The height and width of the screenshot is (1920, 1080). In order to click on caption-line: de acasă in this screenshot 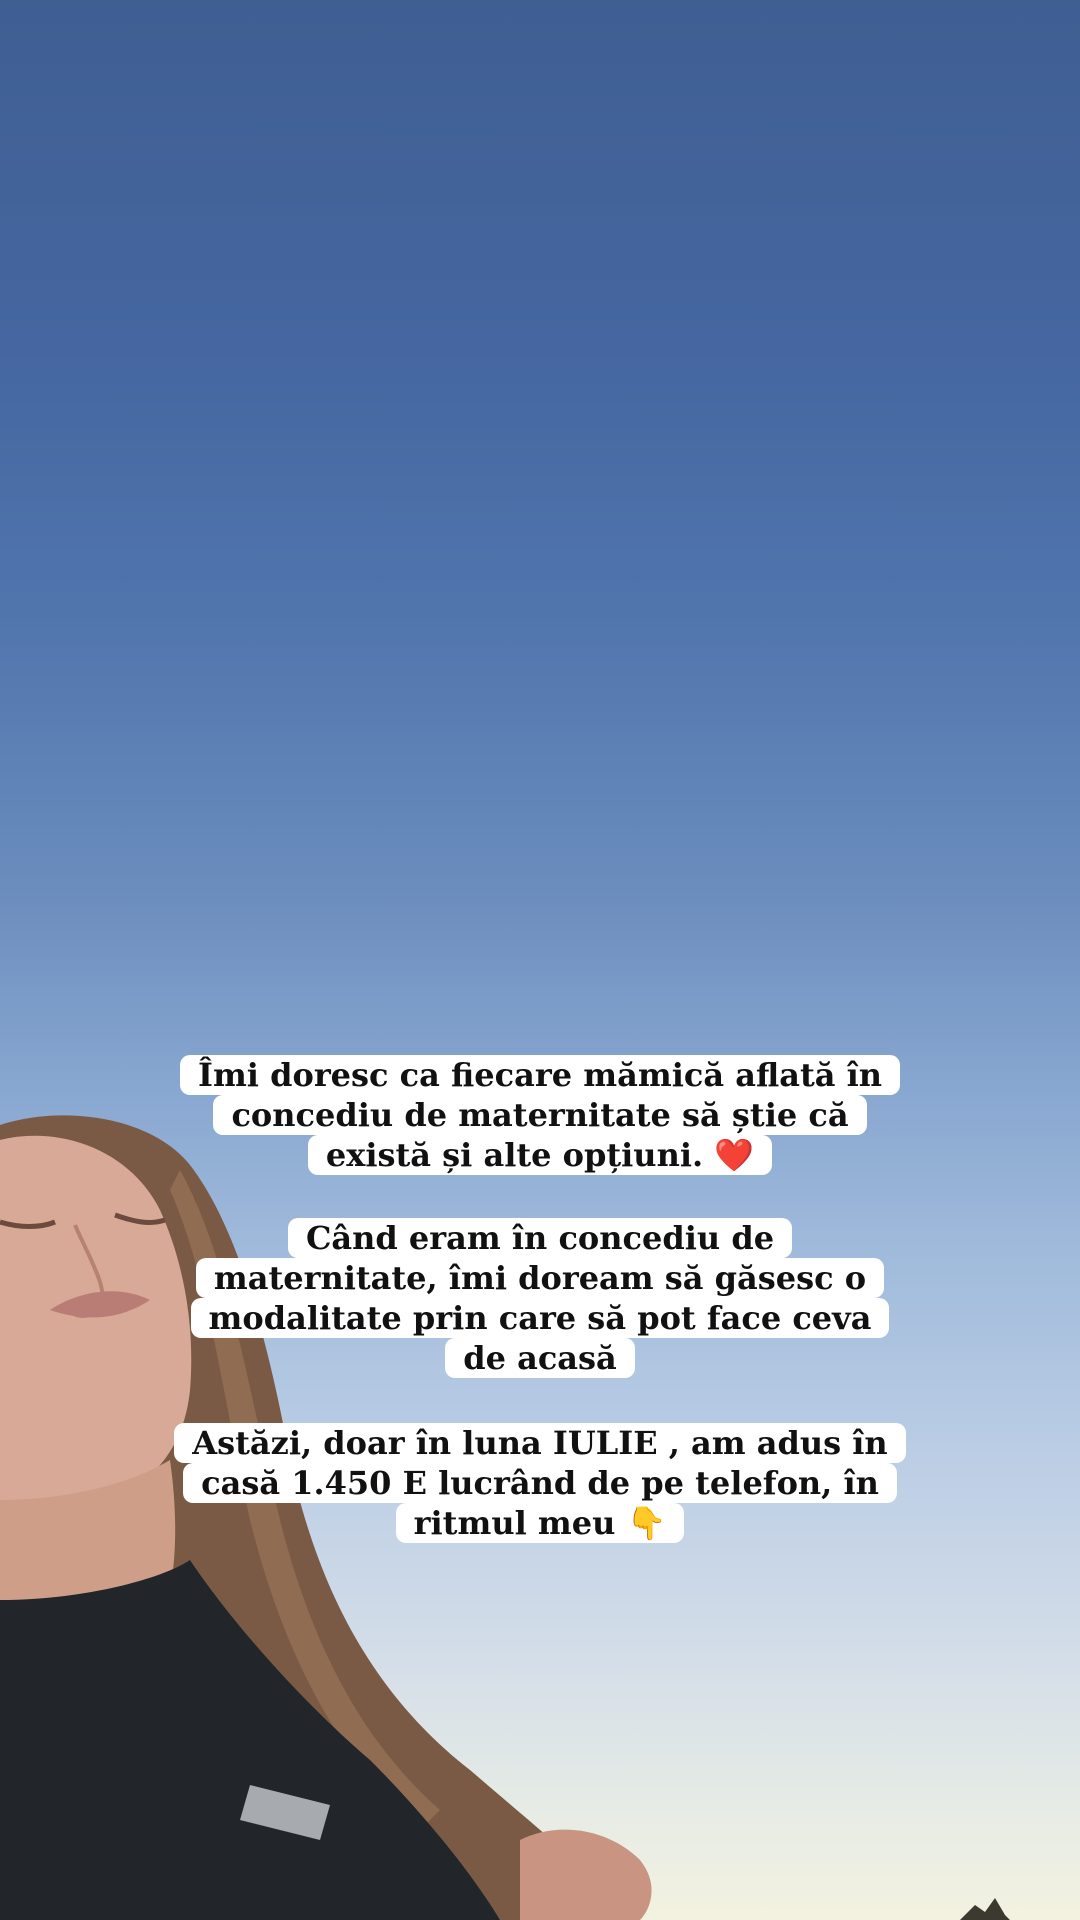, I will do `click(540, 1358)`.